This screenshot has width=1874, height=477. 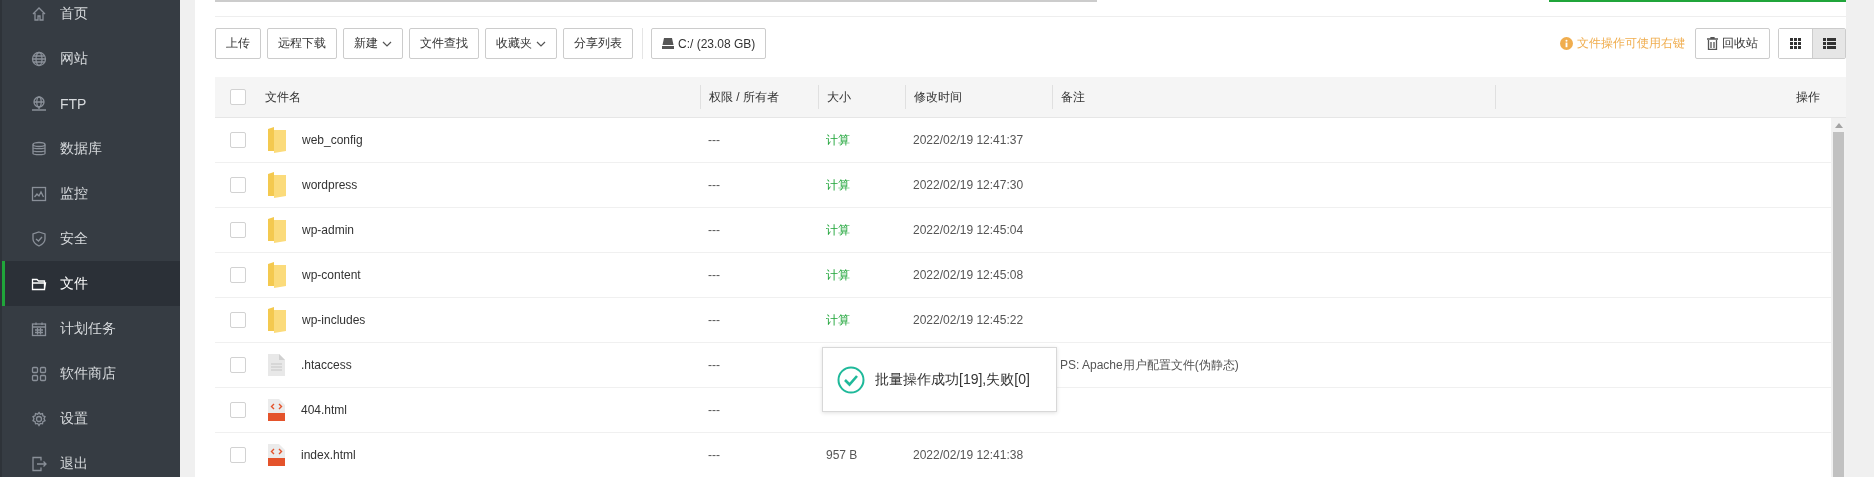 I want to click on disk-button: C:/ (23.08 GB), so click(x=709, y=43).